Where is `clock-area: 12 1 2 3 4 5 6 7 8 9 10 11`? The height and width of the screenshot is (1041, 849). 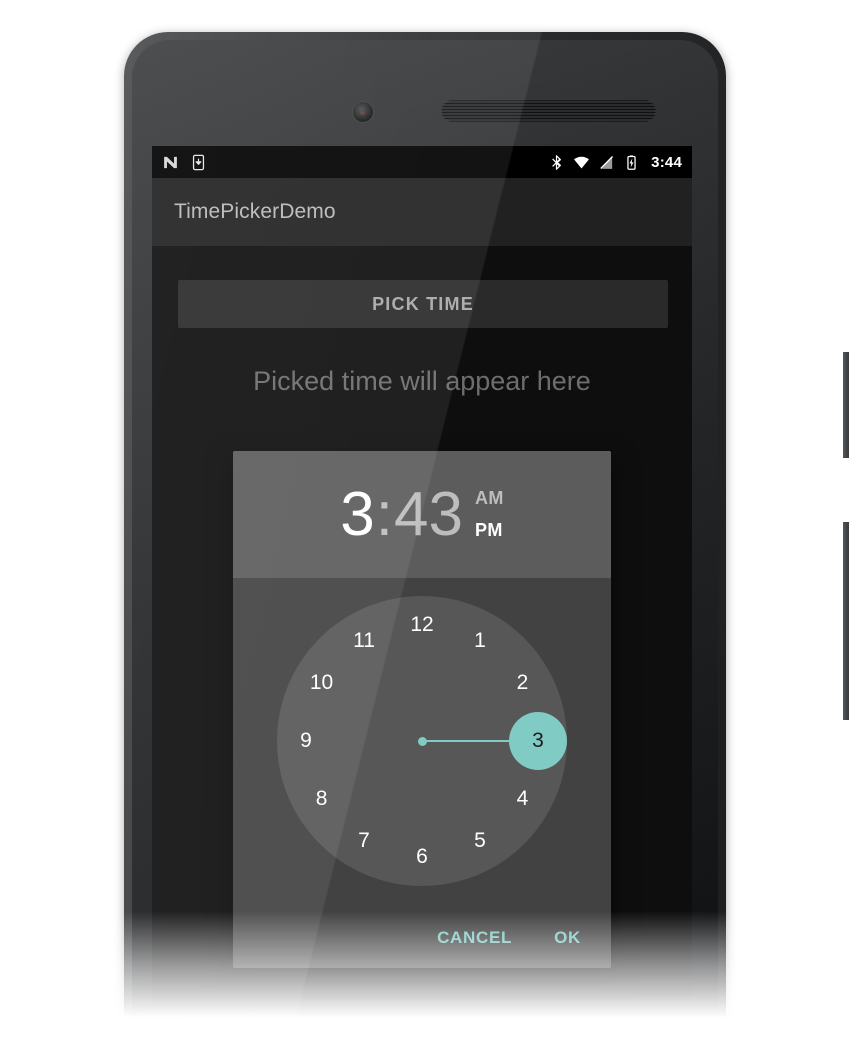 clock-area: 12 1 2 3 4 5 6 7 8 9 10 11 is located at coordinates (422, 743).